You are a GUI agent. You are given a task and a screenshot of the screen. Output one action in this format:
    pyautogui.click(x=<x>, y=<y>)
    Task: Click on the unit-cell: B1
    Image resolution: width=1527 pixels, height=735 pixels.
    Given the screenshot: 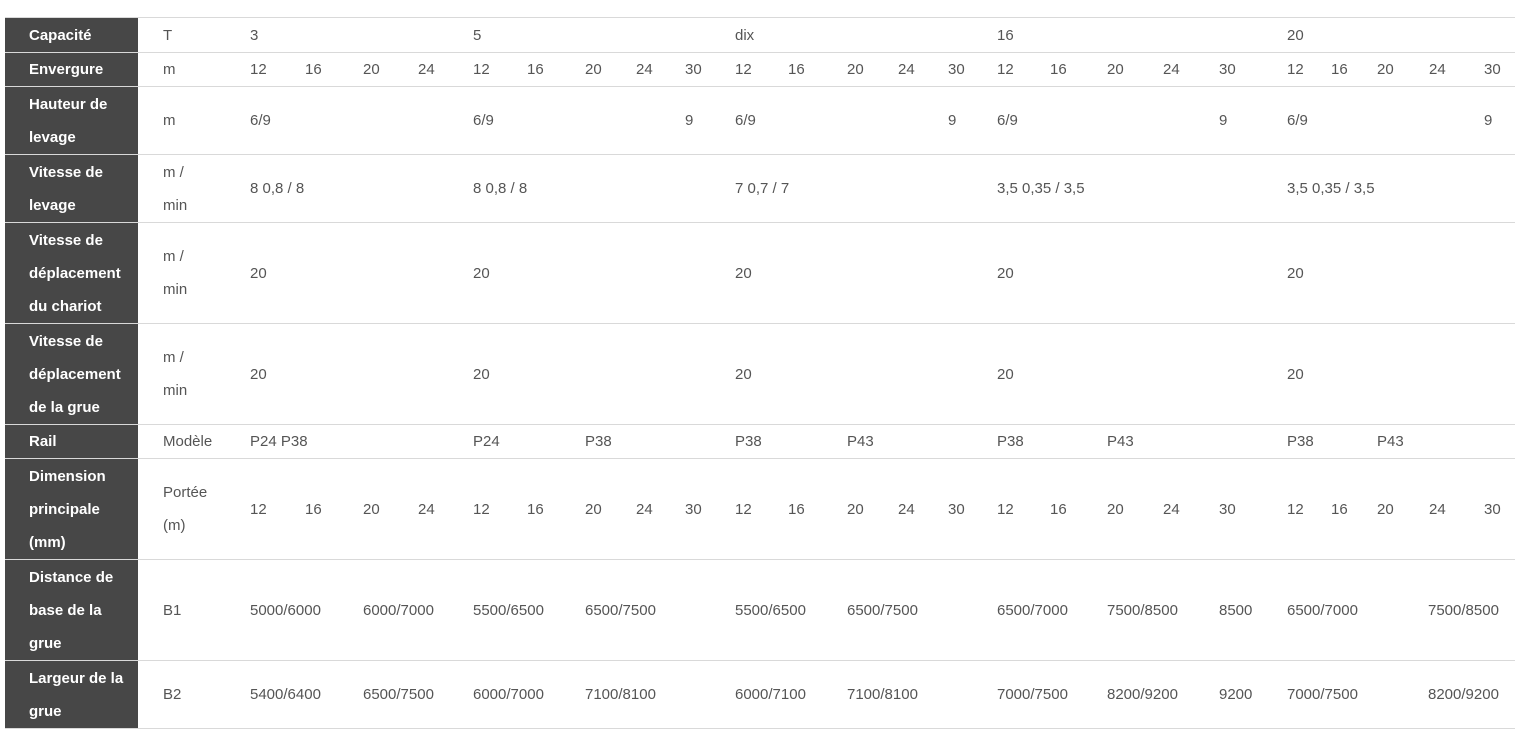 What is the action you would take?
    pyautogui.click(x=172, y=610)
    